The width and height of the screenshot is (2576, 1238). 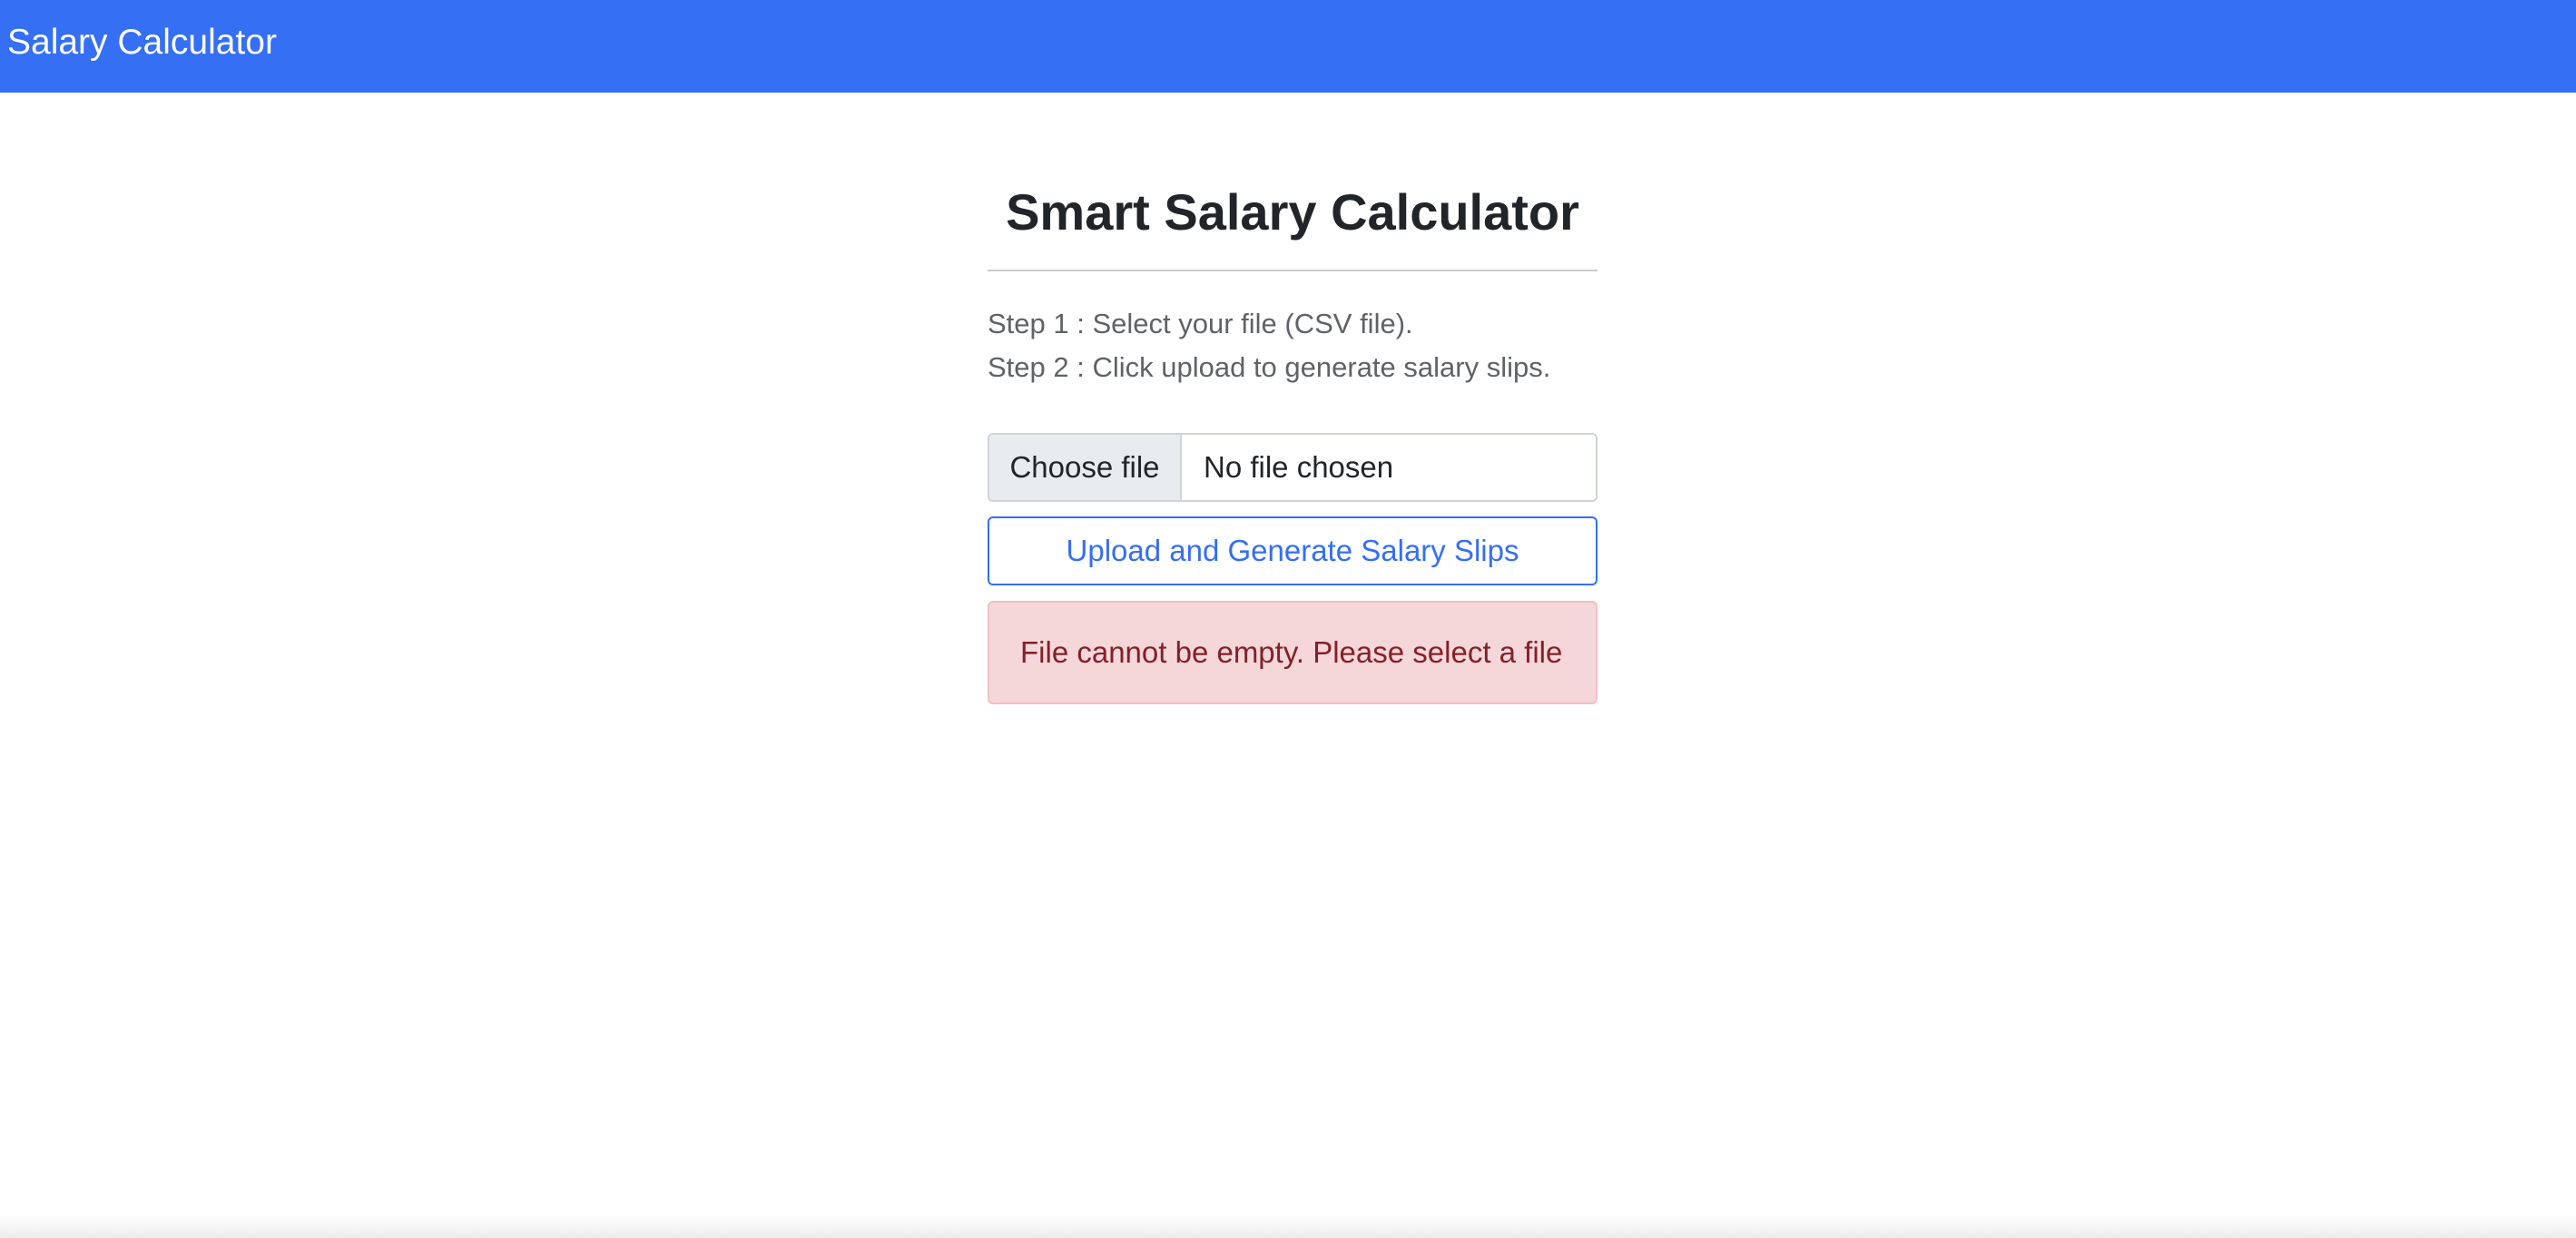 I want to click on page-title: Smart Salary Calculator, so click(x=1292, y=212).